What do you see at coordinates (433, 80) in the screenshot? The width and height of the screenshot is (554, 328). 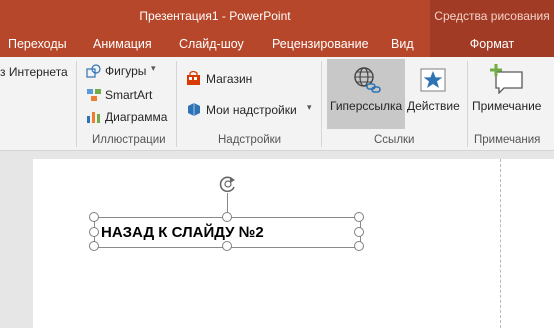 I see `action-icon` at bounding box center [433, 80].